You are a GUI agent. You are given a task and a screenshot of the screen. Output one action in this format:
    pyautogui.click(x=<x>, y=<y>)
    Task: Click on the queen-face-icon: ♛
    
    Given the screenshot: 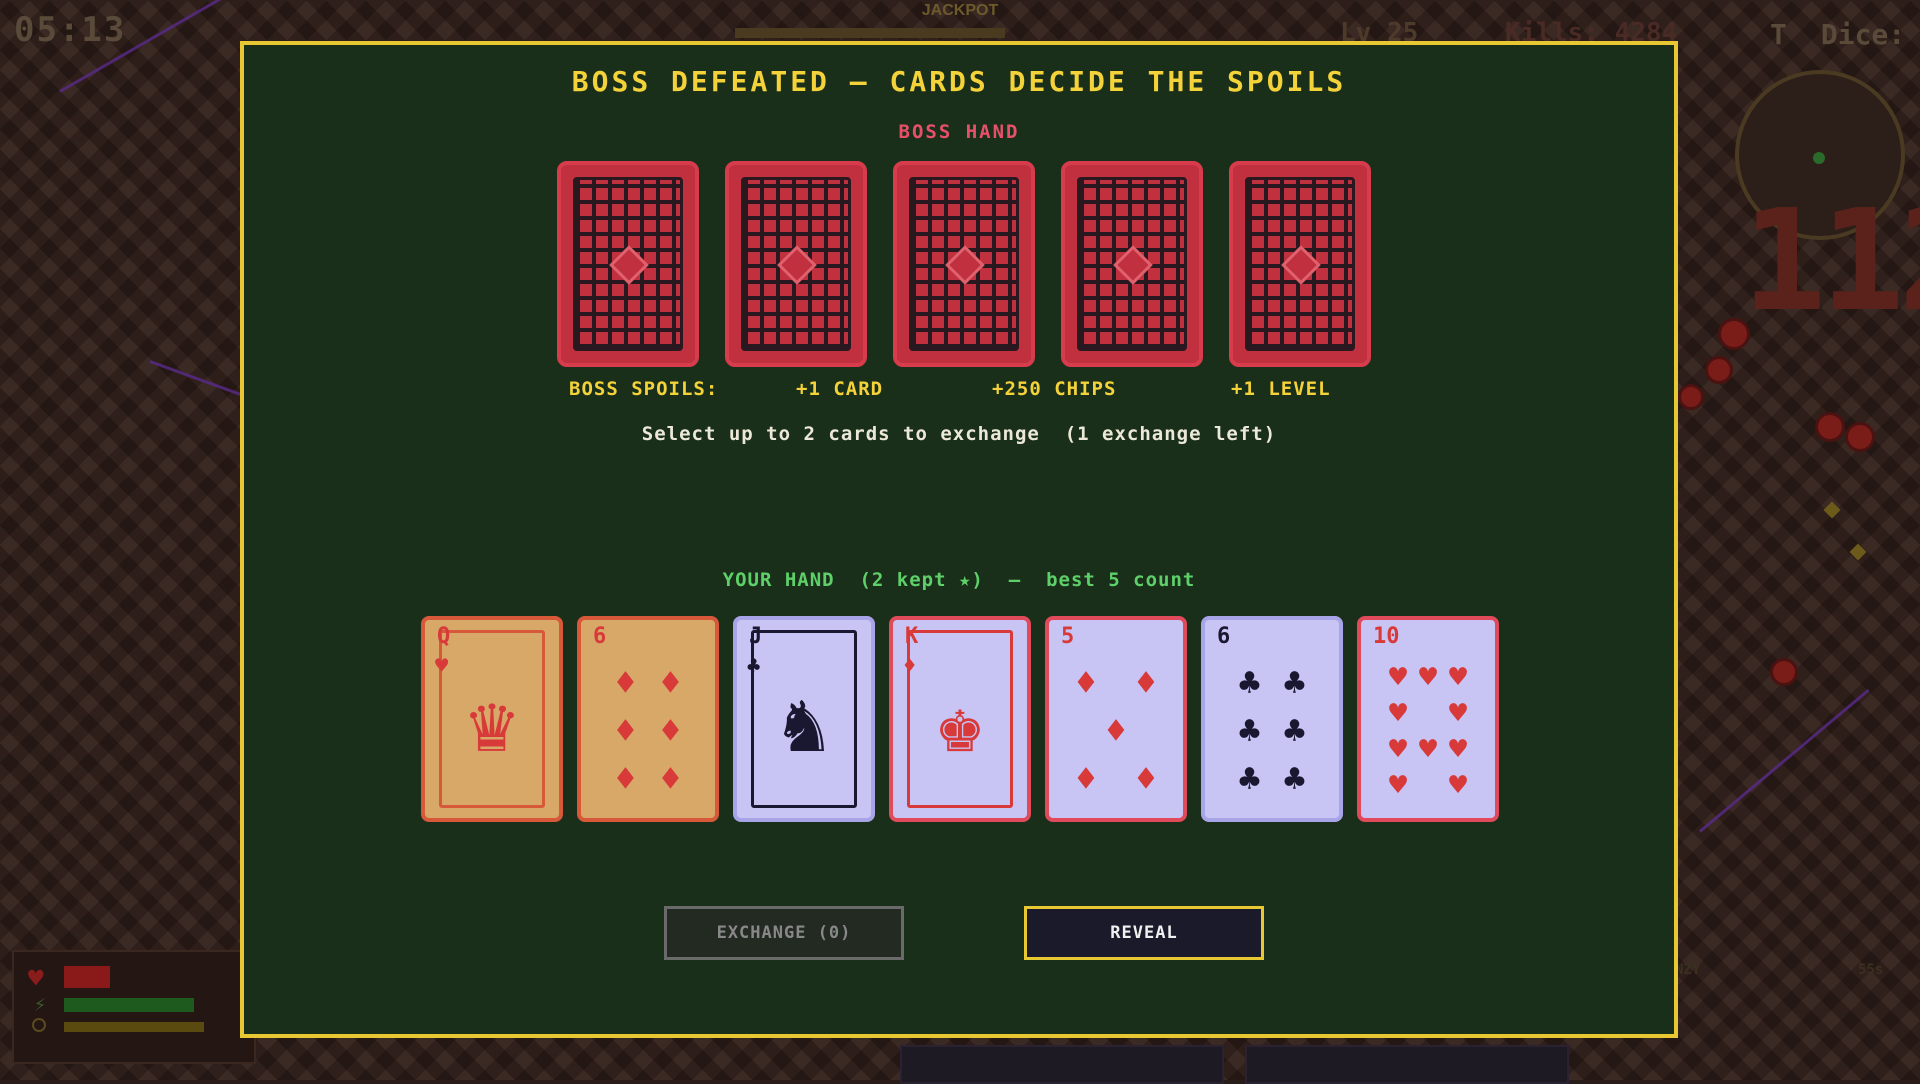 What is the action you would take?
    pyautogui.click(x=492, y=723)
    